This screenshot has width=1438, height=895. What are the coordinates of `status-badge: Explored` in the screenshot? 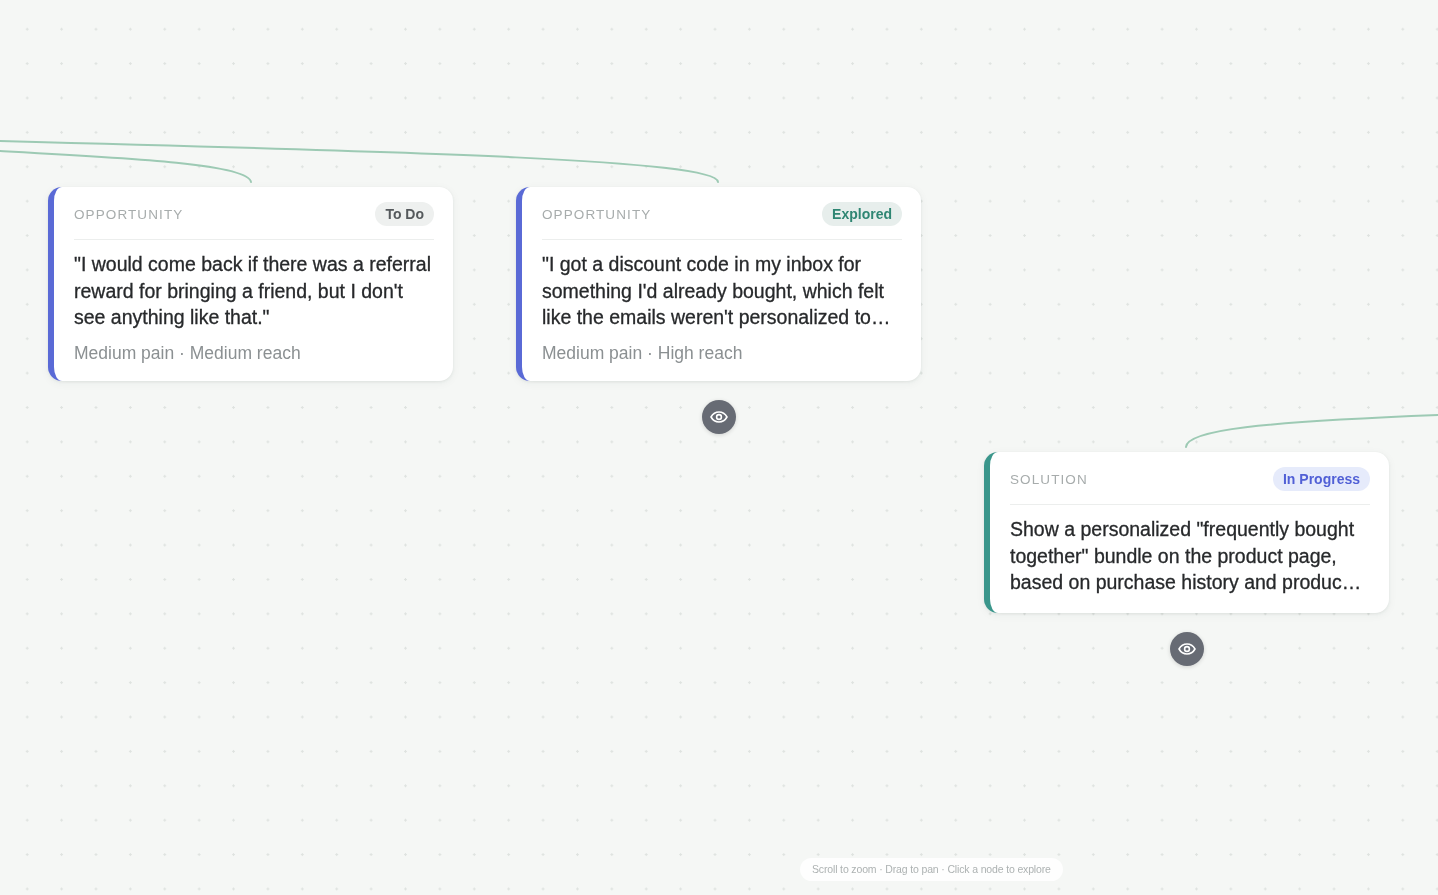 It's located at (862, 214).